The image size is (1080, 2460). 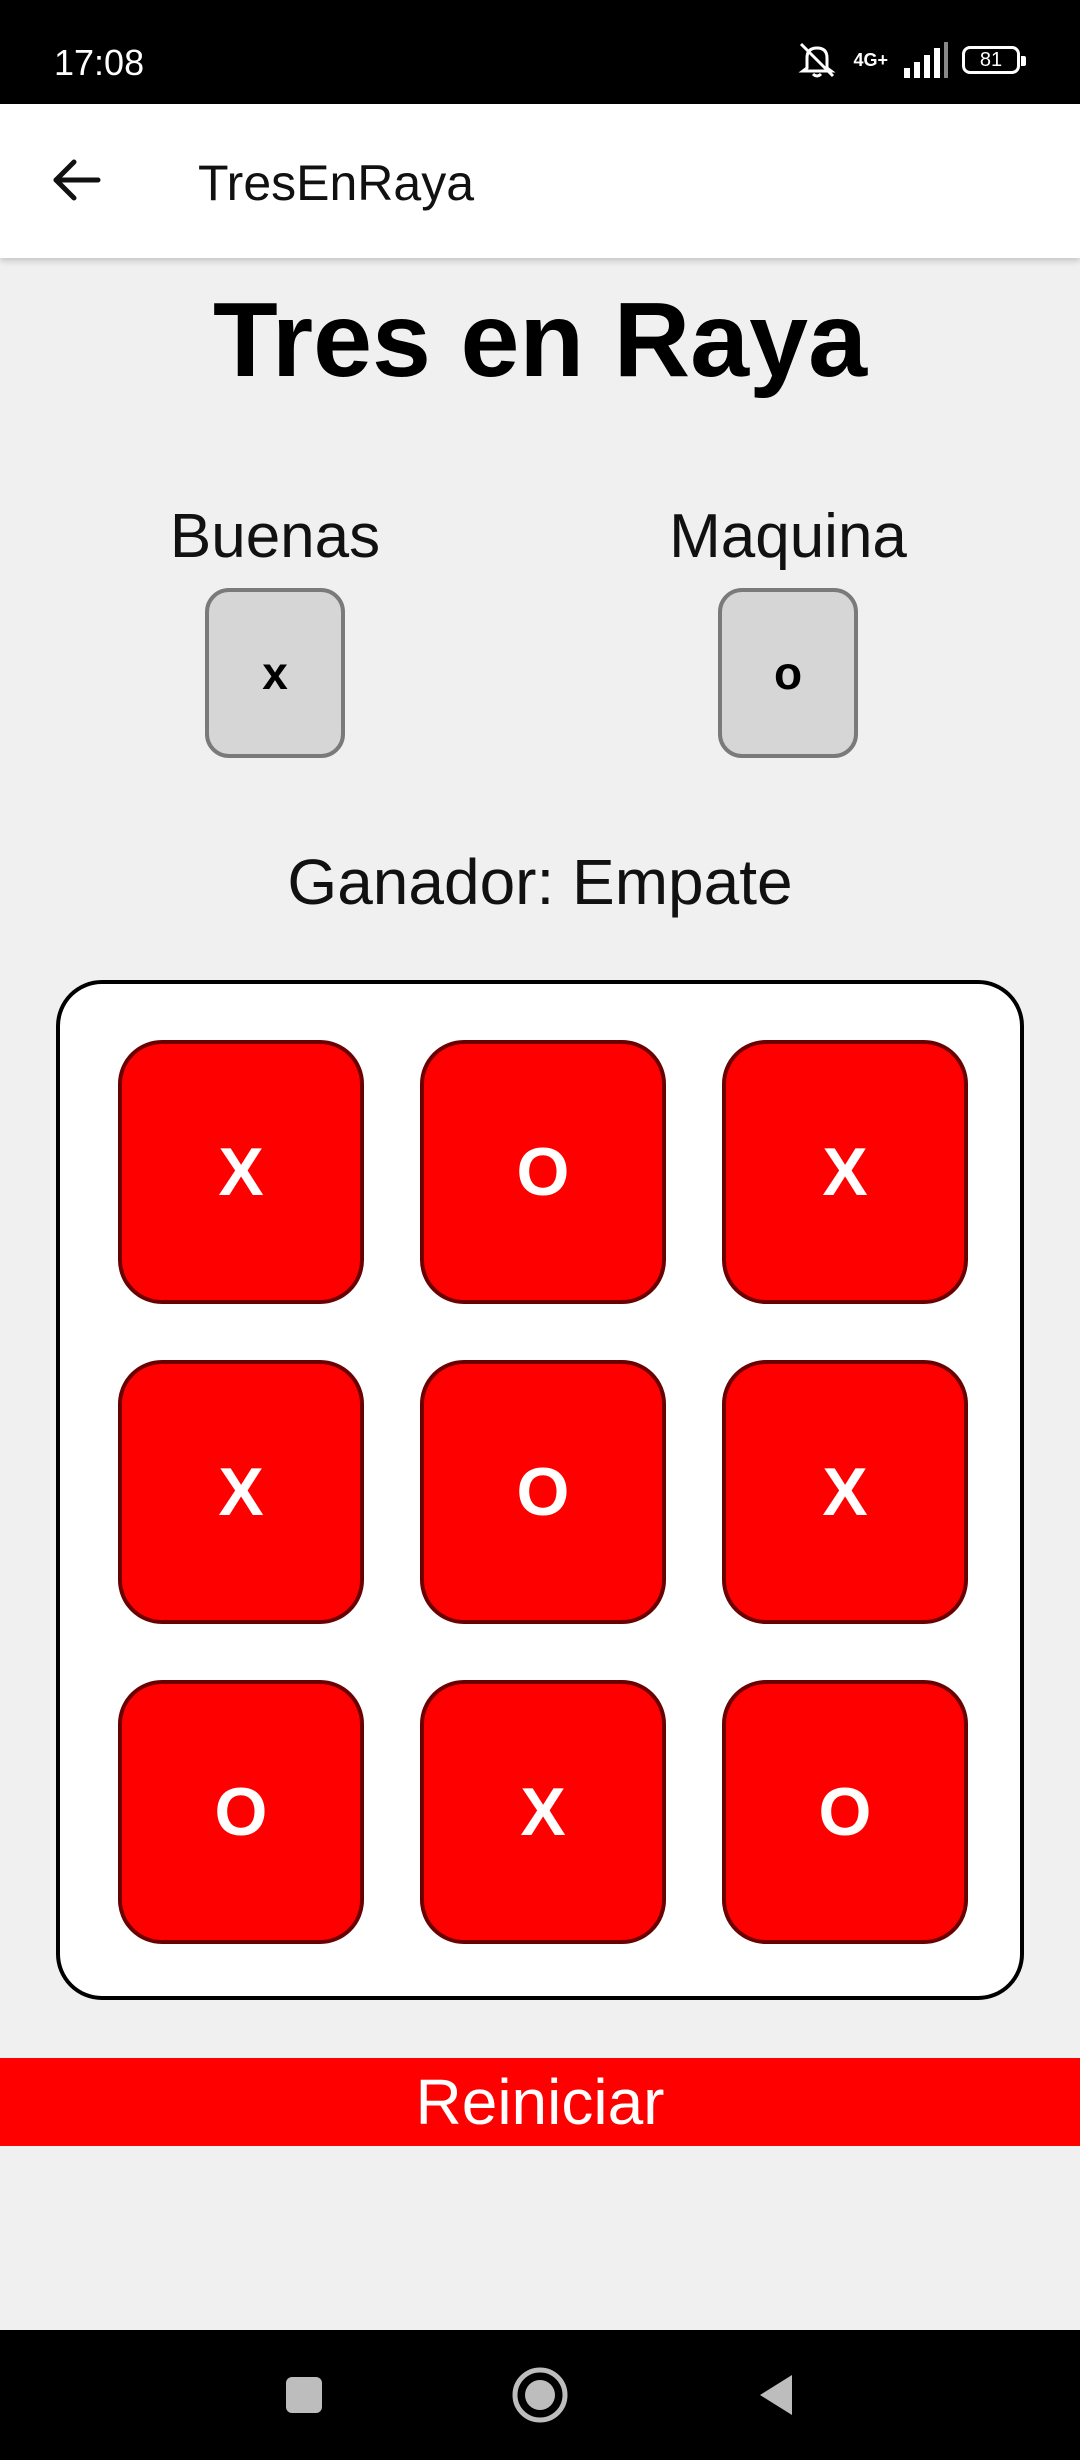 I want to click on game-title: Tres en Raya, so click(x=540, y=340).